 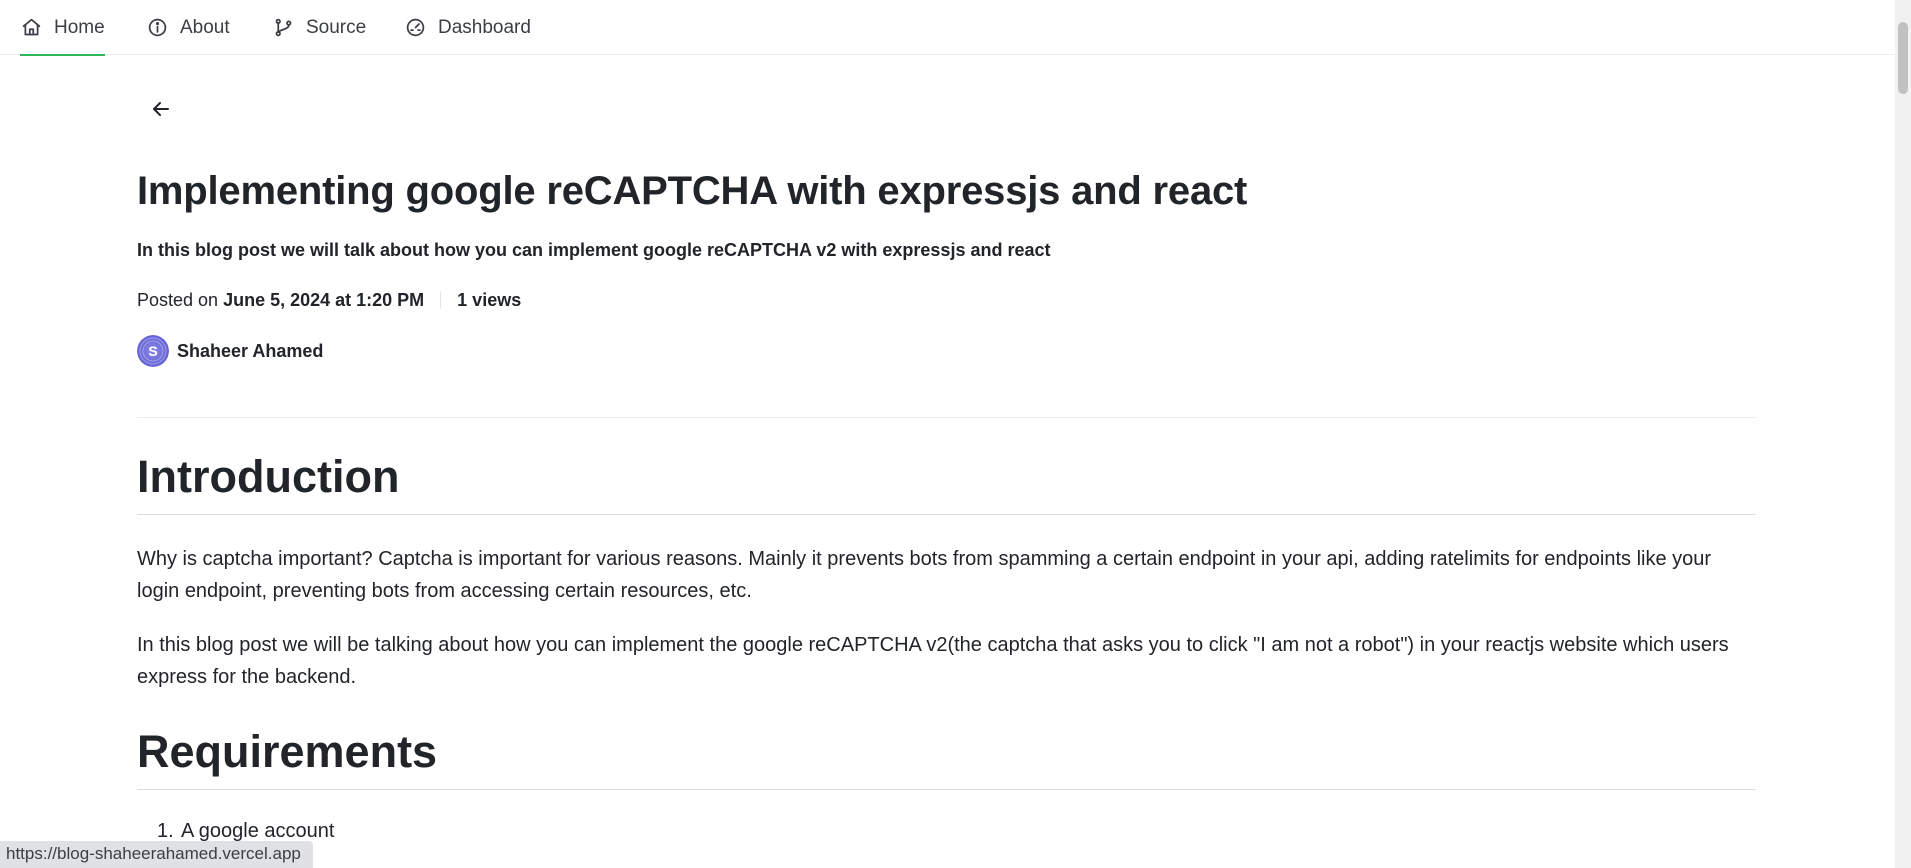 What do you see at coordinates (946, 757) in the screenshot?
I see `requirements-heading: Requirements` at bounding box center [946, 757].